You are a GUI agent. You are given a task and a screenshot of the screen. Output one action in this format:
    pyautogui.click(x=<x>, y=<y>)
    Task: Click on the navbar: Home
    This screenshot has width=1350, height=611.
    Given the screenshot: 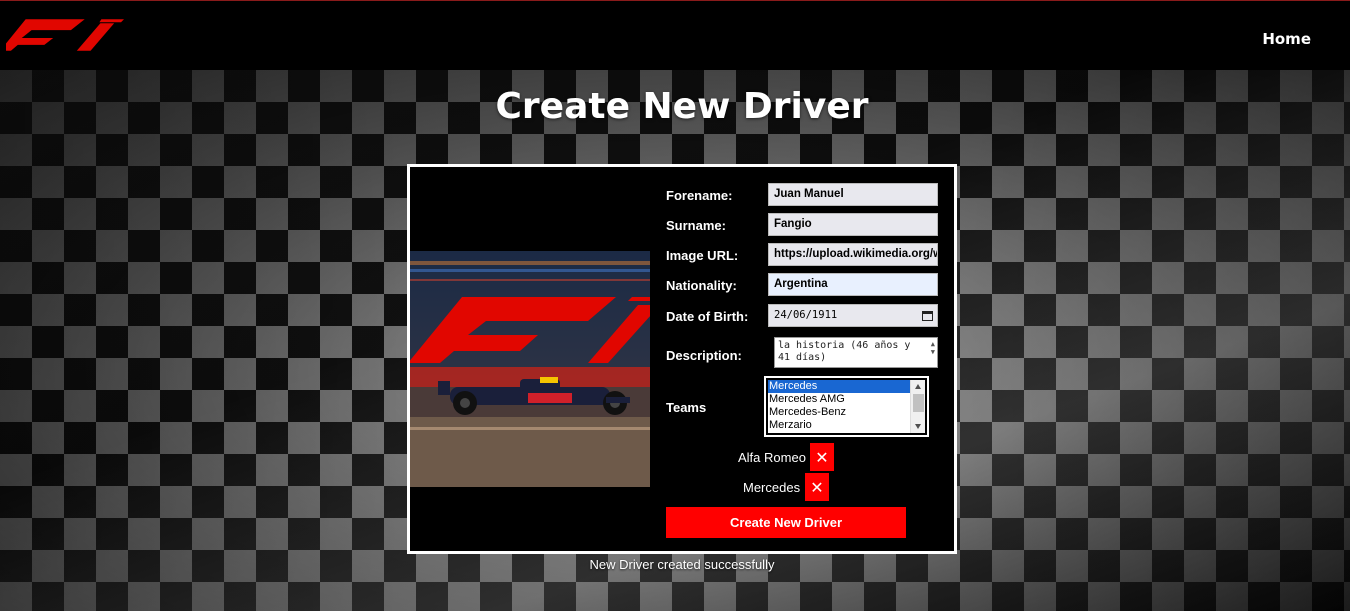 What is the action you would take?
    pyautogui.click(x=675, y=35)
    